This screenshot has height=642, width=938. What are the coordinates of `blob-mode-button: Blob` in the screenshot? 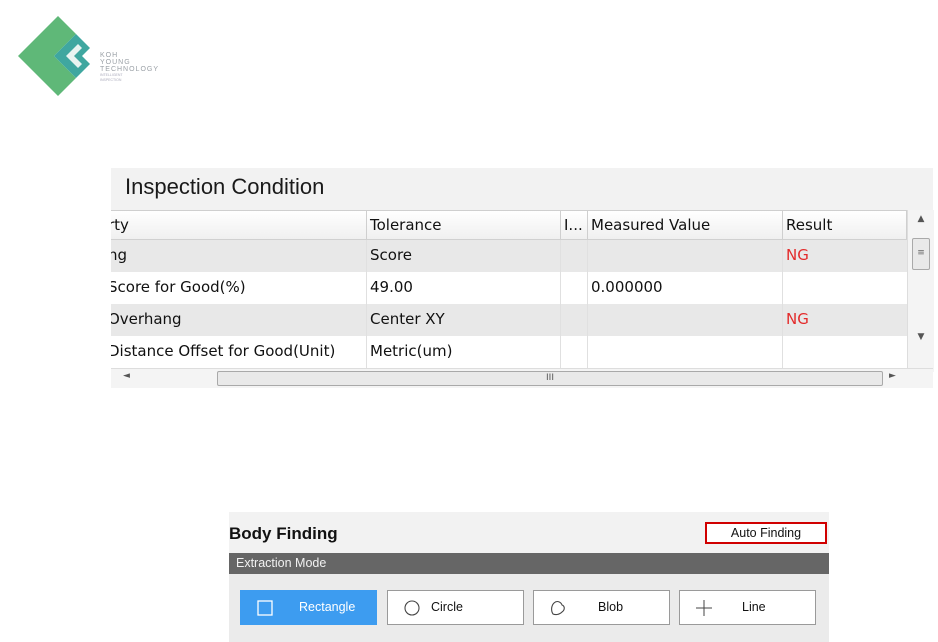 It's located at (601, 607).